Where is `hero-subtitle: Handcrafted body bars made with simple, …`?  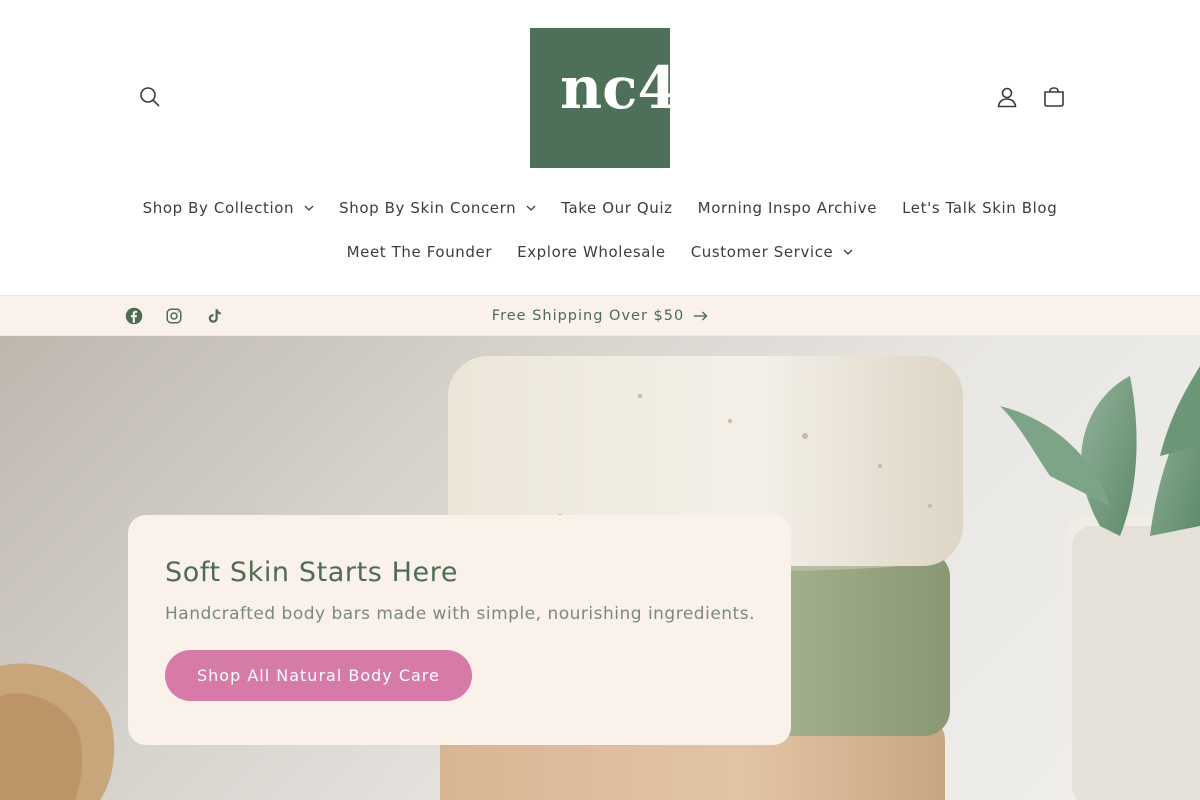
hero-subtitle: Handcrafted body bars made with simple, … is located at coordinates (460, 614).